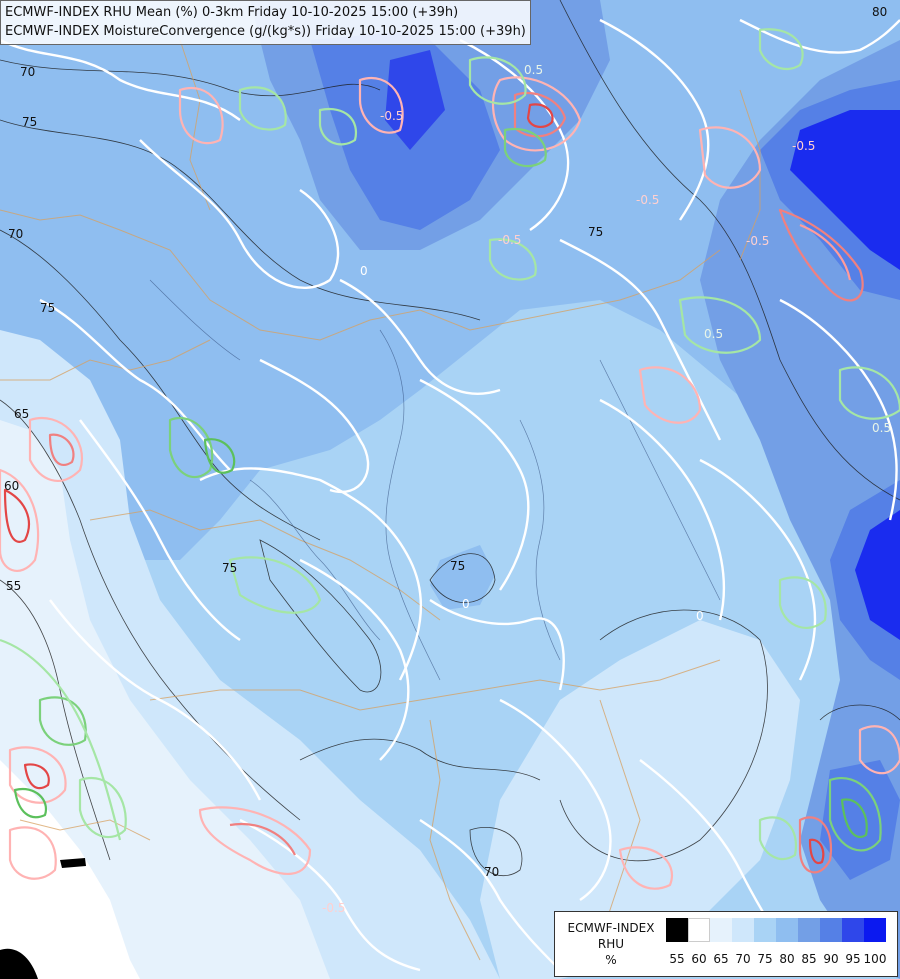 The height and width of the screenshot is (979, 900). What do you see at coordinates (11, 486) in the screenshot?
I see `rhu-label: 60` at bounding box center [11, 486].